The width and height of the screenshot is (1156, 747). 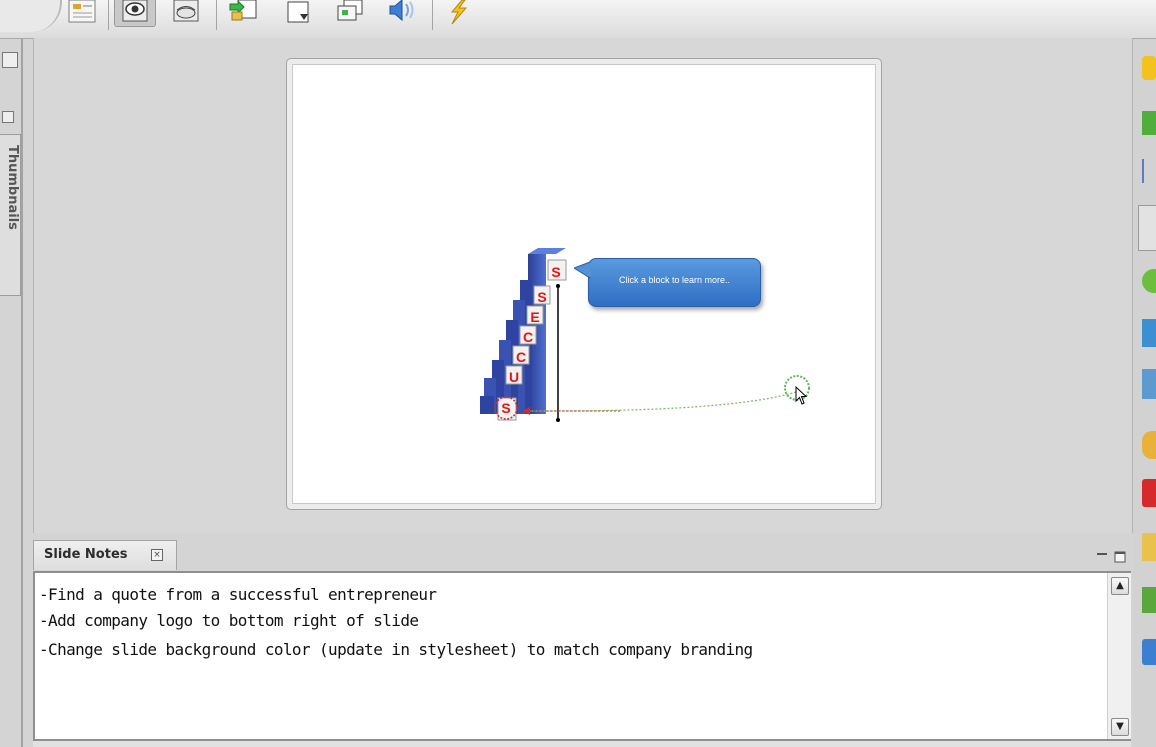 What do you see at coordinates (22, 393) in the screenshot?
I see `panel-divider` at bounding box center [22, 393].